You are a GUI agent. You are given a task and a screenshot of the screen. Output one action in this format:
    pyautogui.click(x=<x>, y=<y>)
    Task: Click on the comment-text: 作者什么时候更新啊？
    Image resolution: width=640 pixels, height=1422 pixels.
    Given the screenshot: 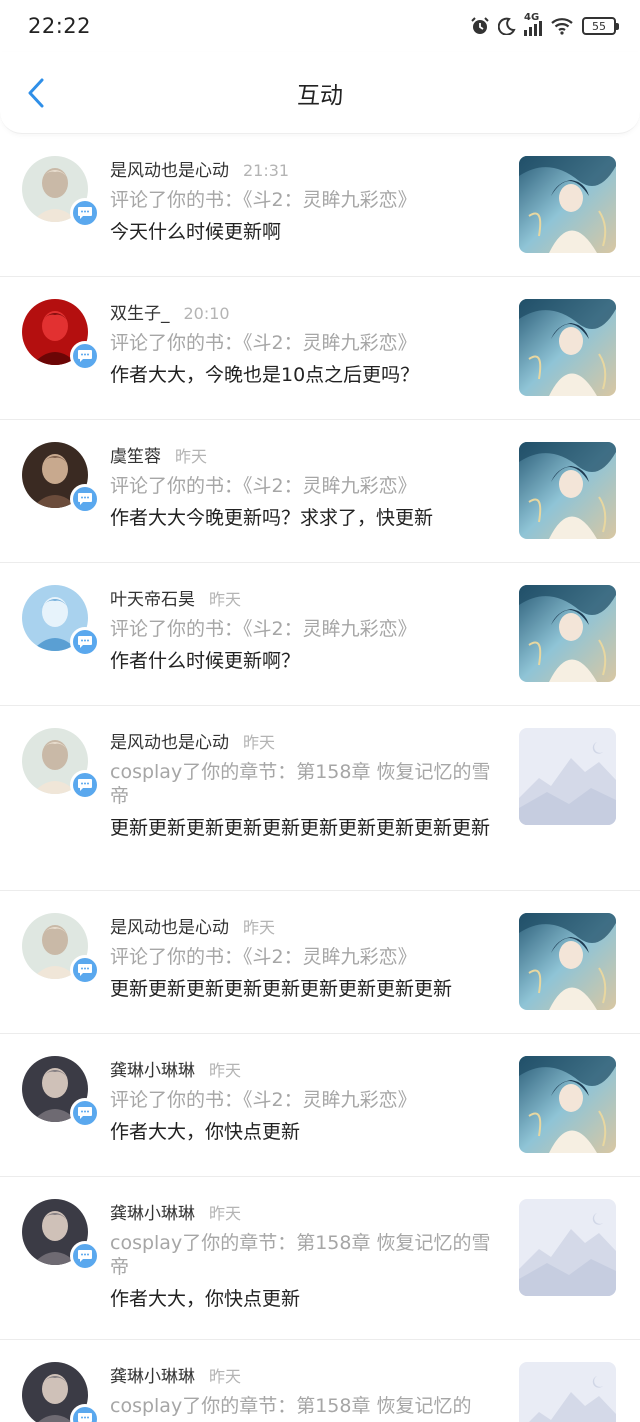 What is the action you would take?
    pyautogui.click(x=205, y=661)
    